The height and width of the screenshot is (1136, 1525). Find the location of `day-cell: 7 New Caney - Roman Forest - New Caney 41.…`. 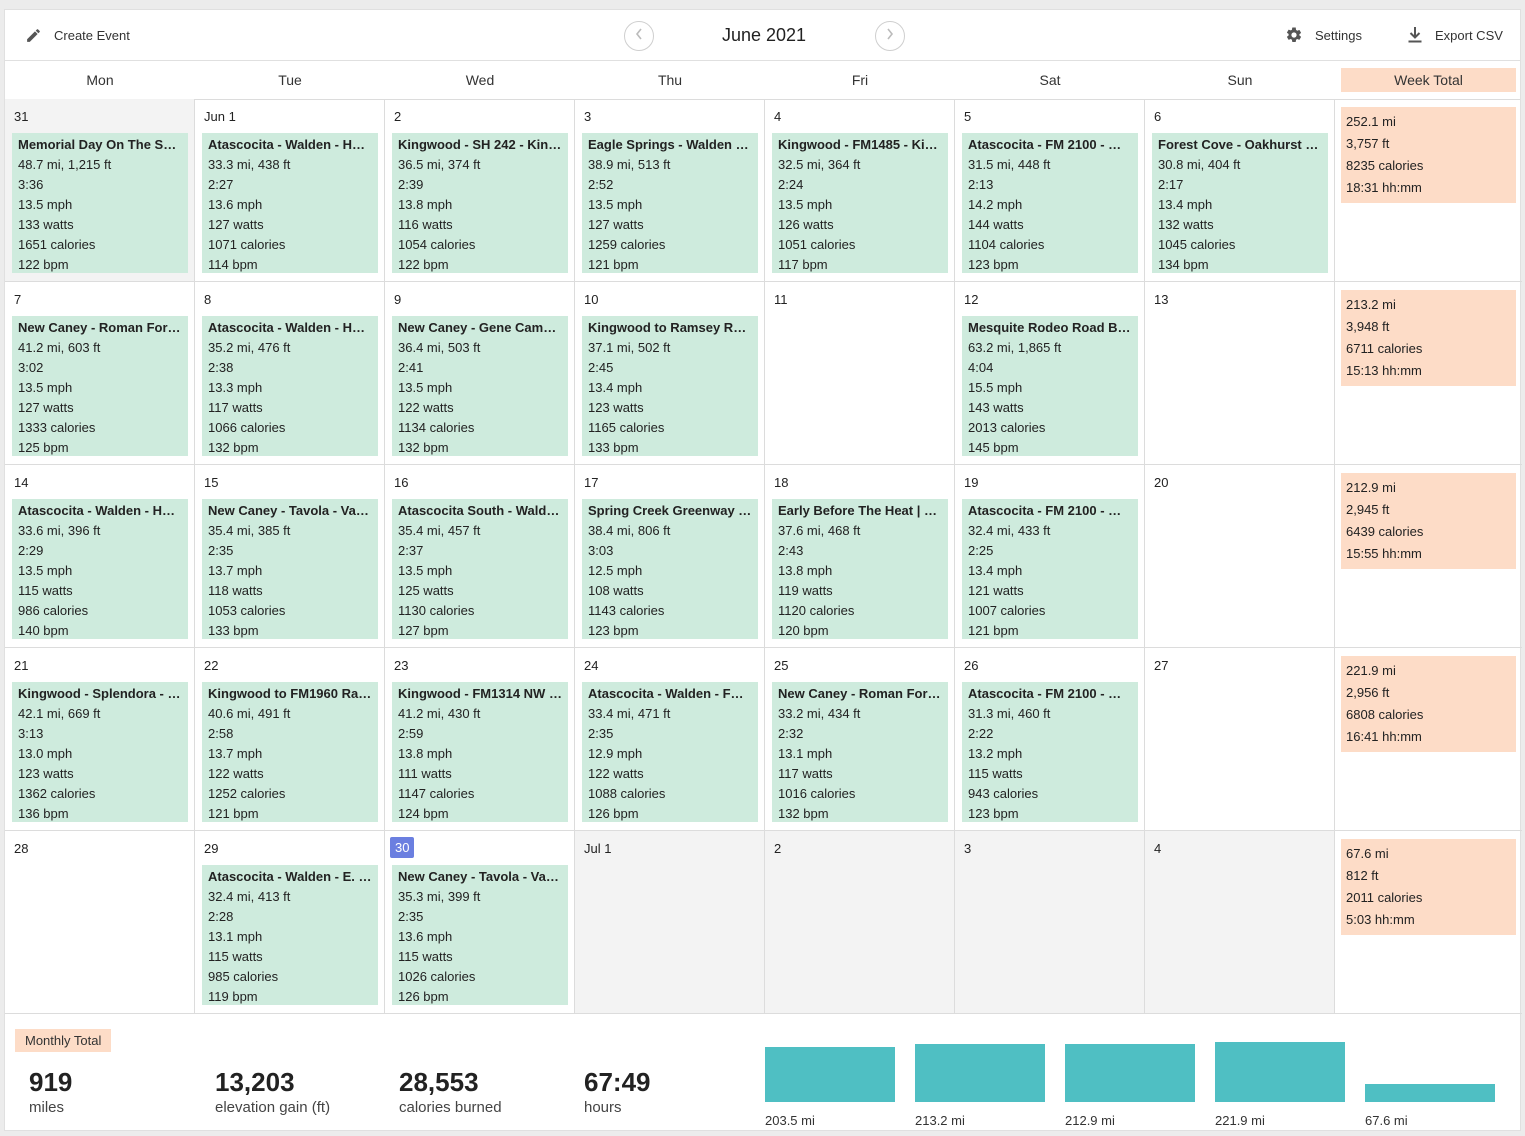

day-cell: 7 New Caney - Roman Forest - New Caney 41.… is located at coordinates (100, 373).